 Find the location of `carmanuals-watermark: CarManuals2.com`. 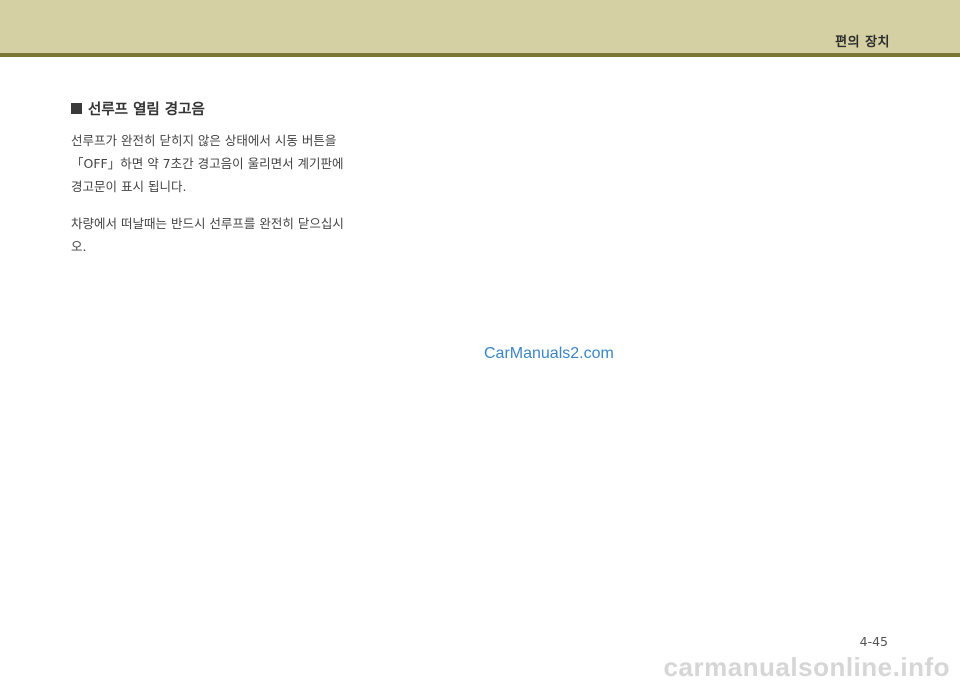

carmanuals-watermark: CarManuals2.com is located at coordinates (549, 353).